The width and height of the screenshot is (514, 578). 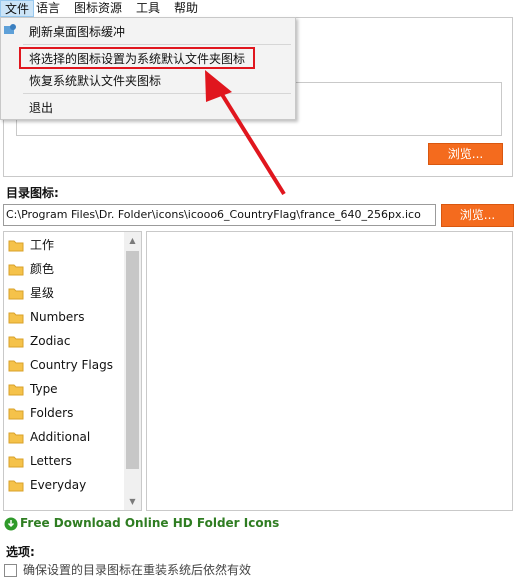 What do you see at coordinates (77, 32) in the screenshot?
I see `menu-item-refresh-cache: 刷新桌面图标缓冲` at bounding box center [77, 32].